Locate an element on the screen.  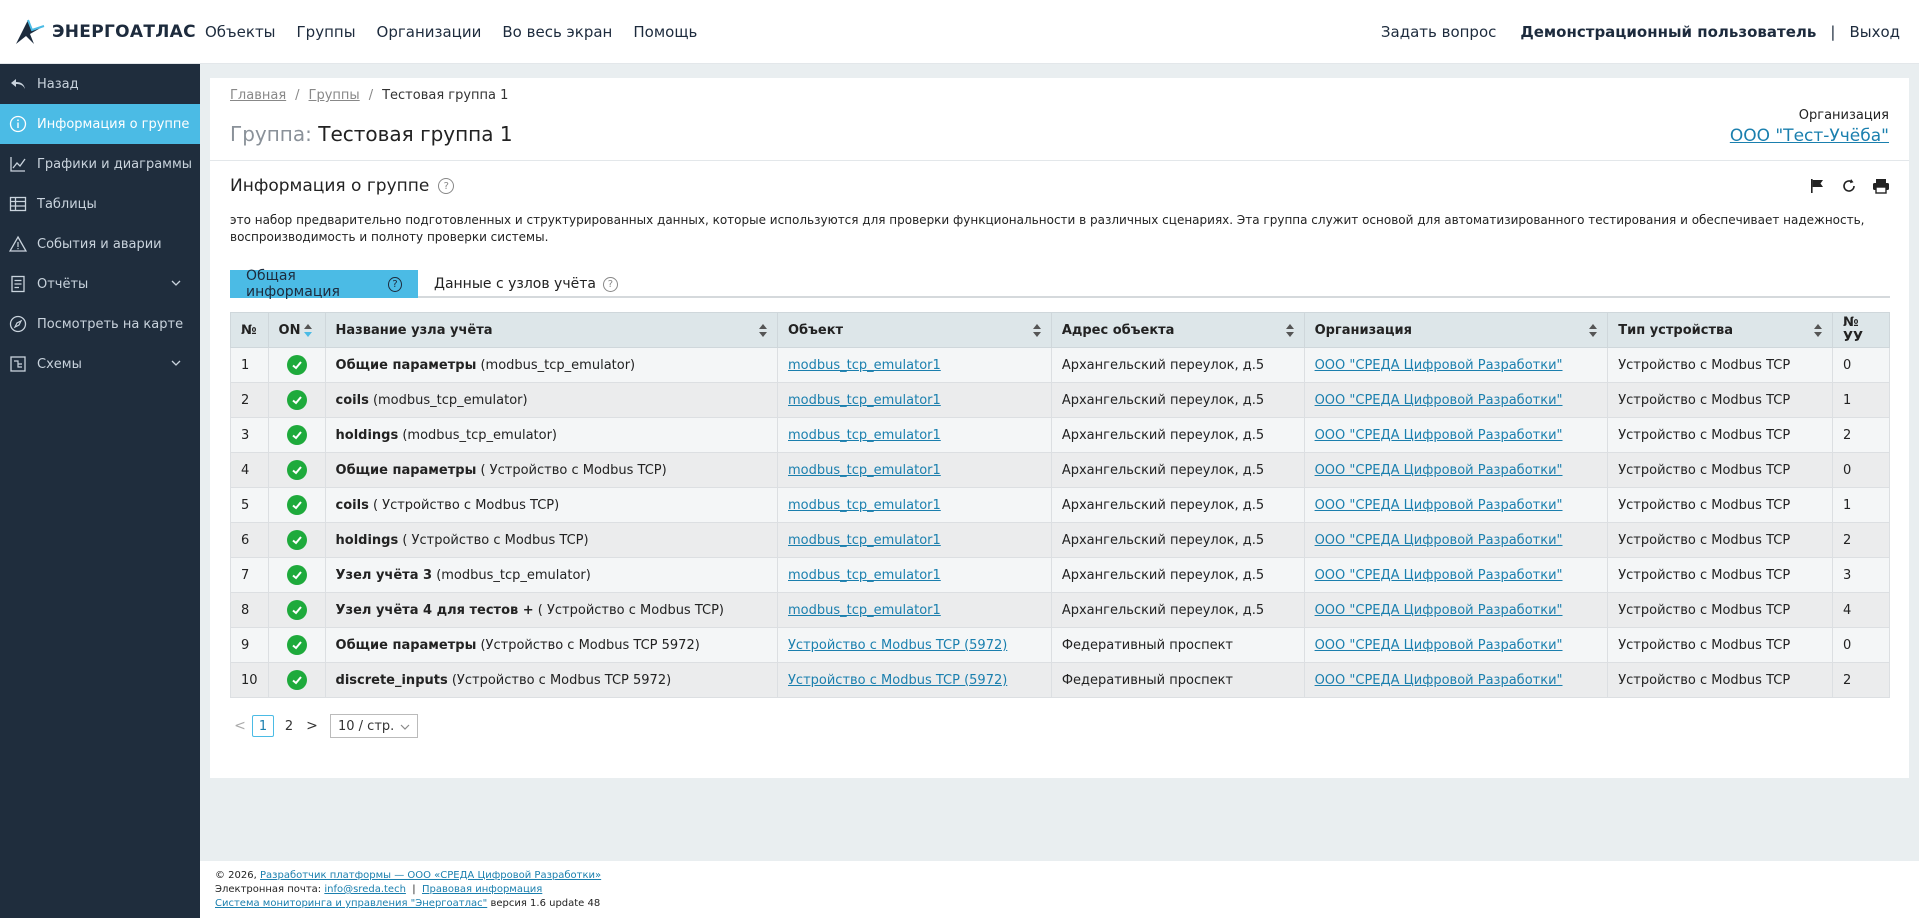
sidebar-item-reports: Отчёты is located at coordinates (100, 284).